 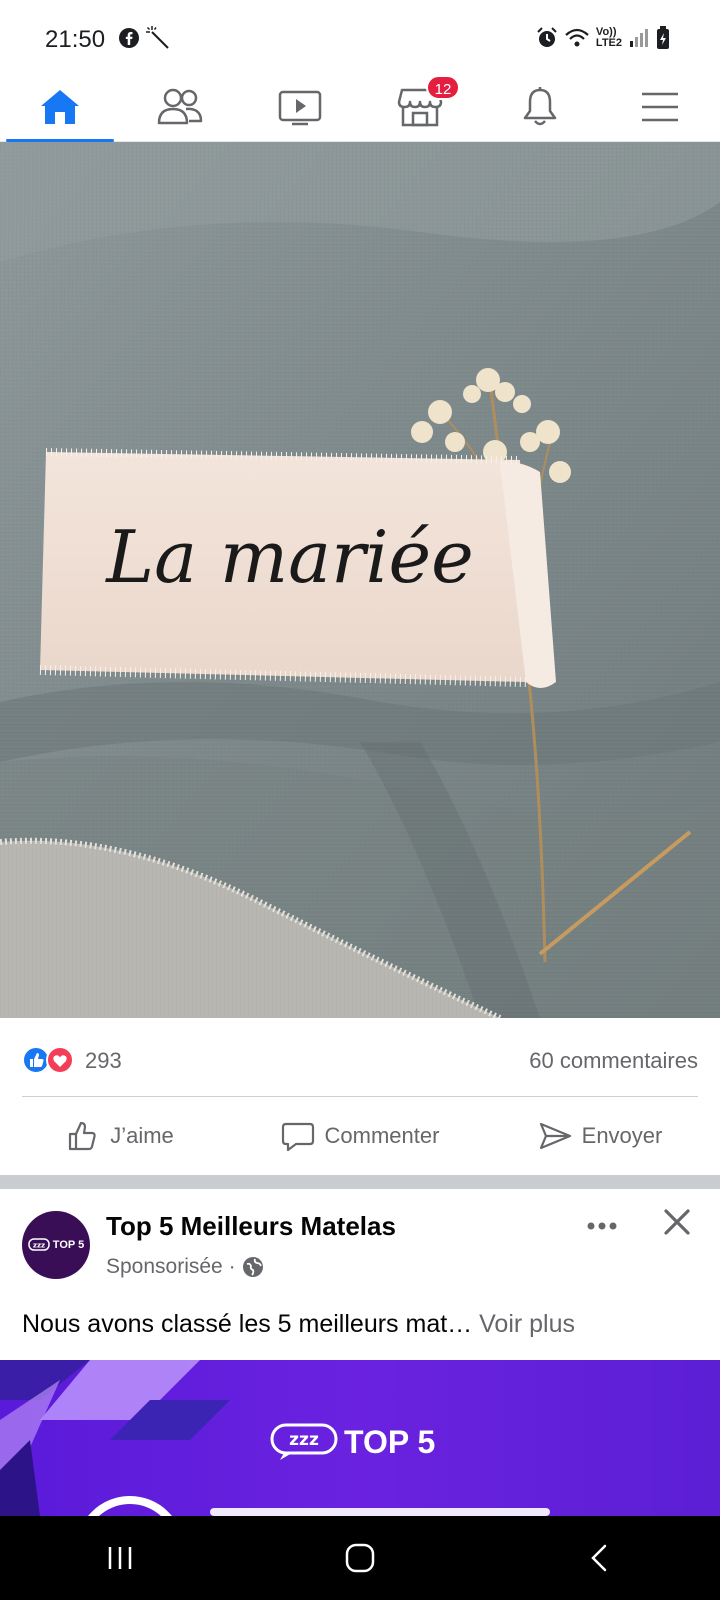 I want to click on send-label: Envoyer, so click(x=622, y=1135).